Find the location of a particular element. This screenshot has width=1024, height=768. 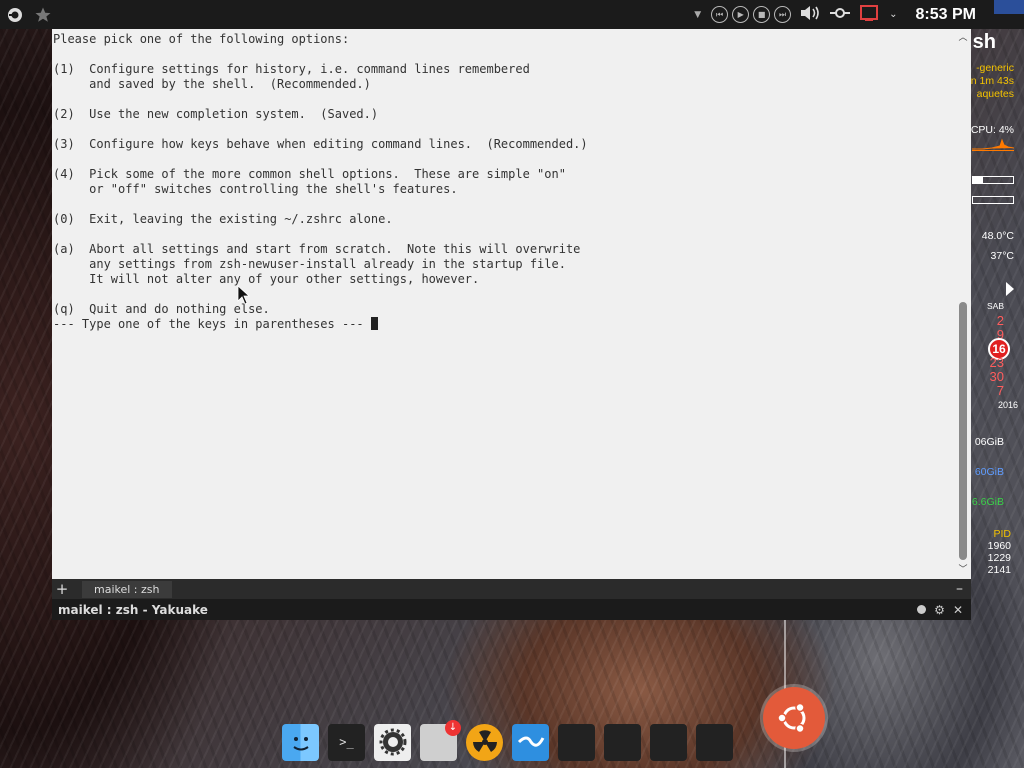

conky-pid-header: PID is located at coordinates (1002, 534).